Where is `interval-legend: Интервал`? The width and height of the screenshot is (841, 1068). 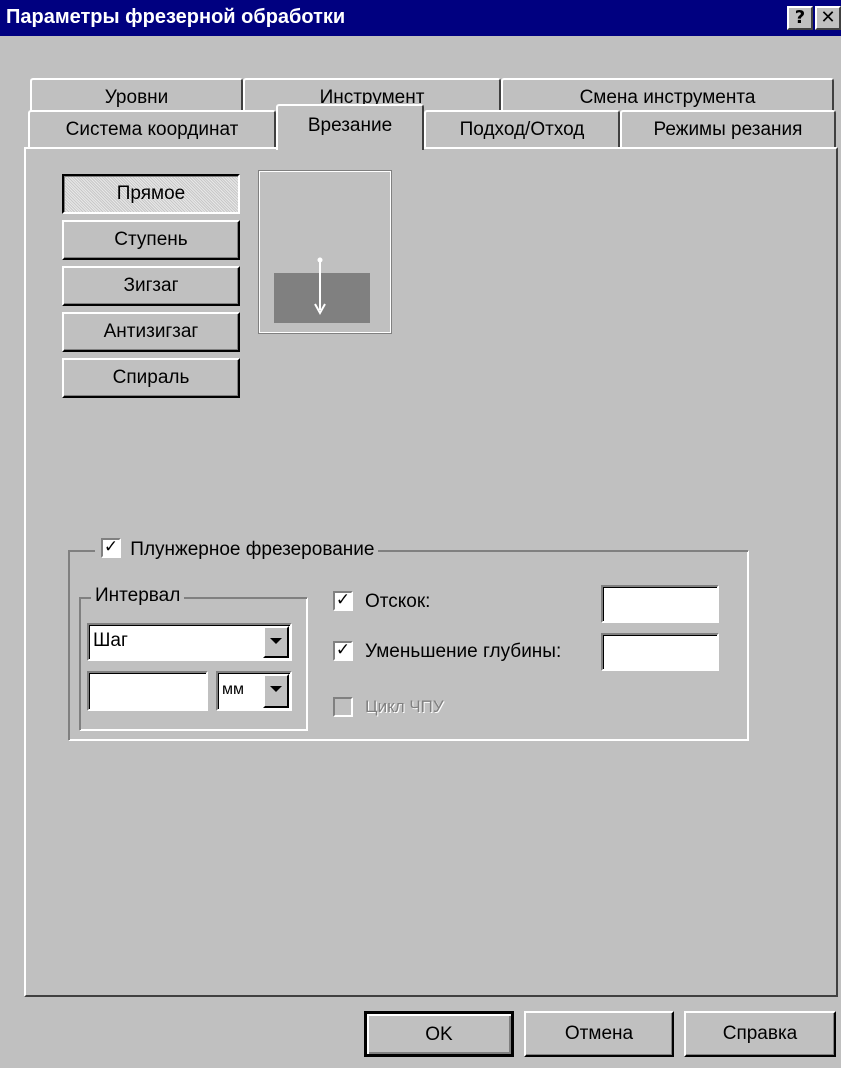
interval-legend: Интервал is located at coordinates (138, 596).